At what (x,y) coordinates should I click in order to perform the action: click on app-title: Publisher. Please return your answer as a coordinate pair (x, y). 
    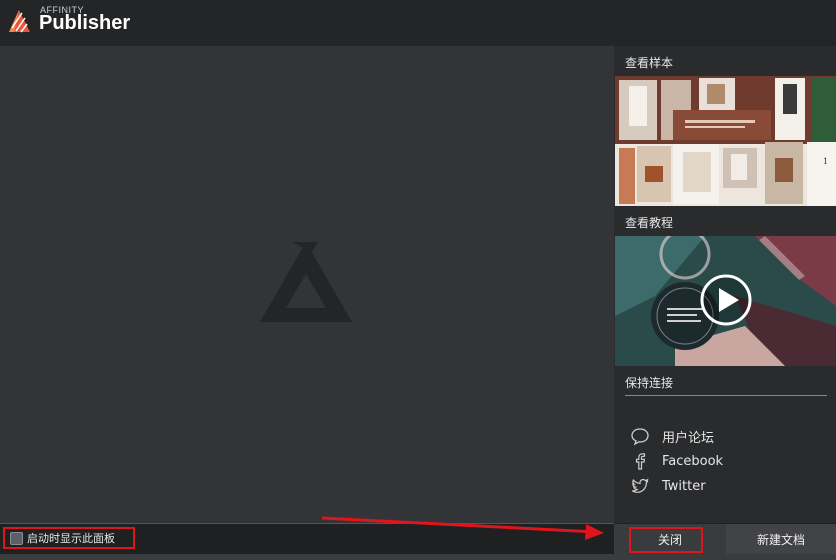
    Looking at the image, I should click on (85, 23).